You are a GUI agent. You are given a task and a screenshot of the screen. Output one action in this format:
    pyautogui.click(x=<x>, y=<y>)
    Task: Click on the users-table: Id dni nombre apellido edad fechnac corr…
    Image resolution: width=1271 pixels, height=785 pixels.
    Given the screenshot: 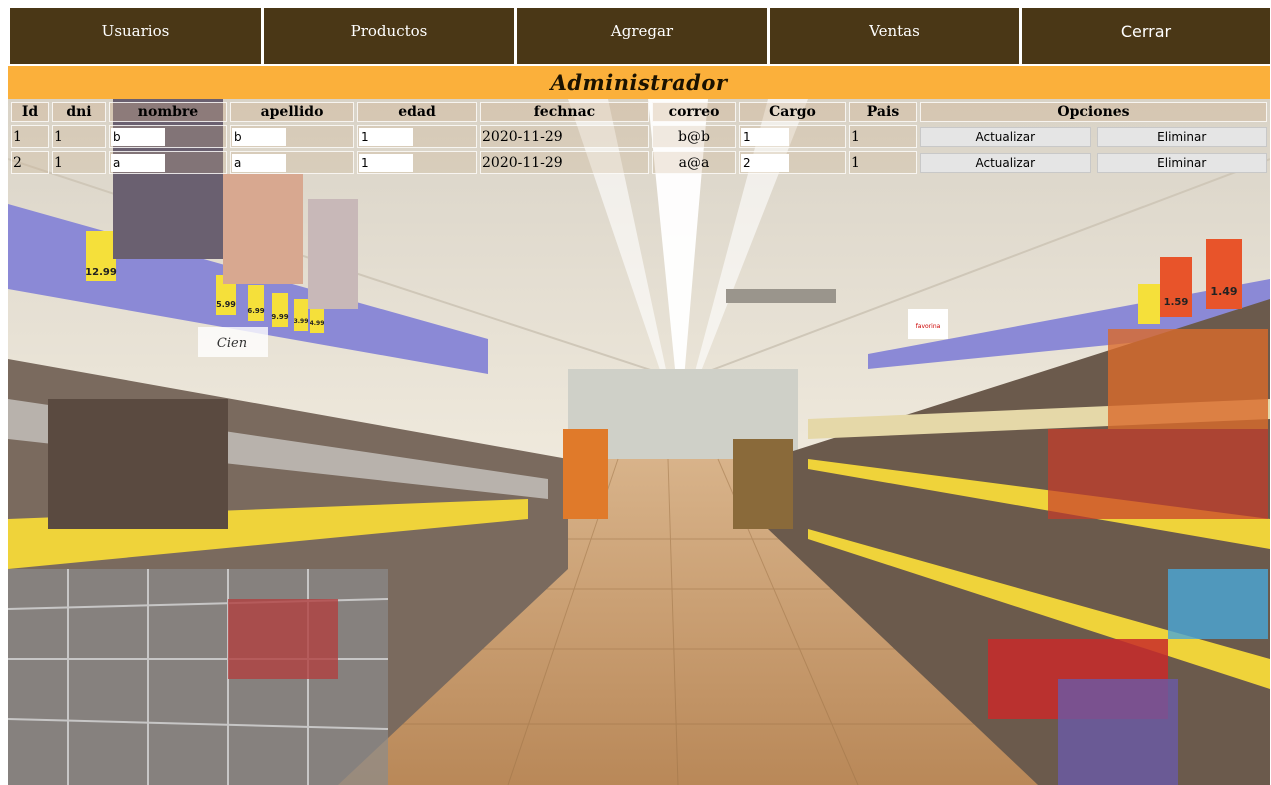 What is the action you would take?
    pyautogui.click(x=639, y=138)
    